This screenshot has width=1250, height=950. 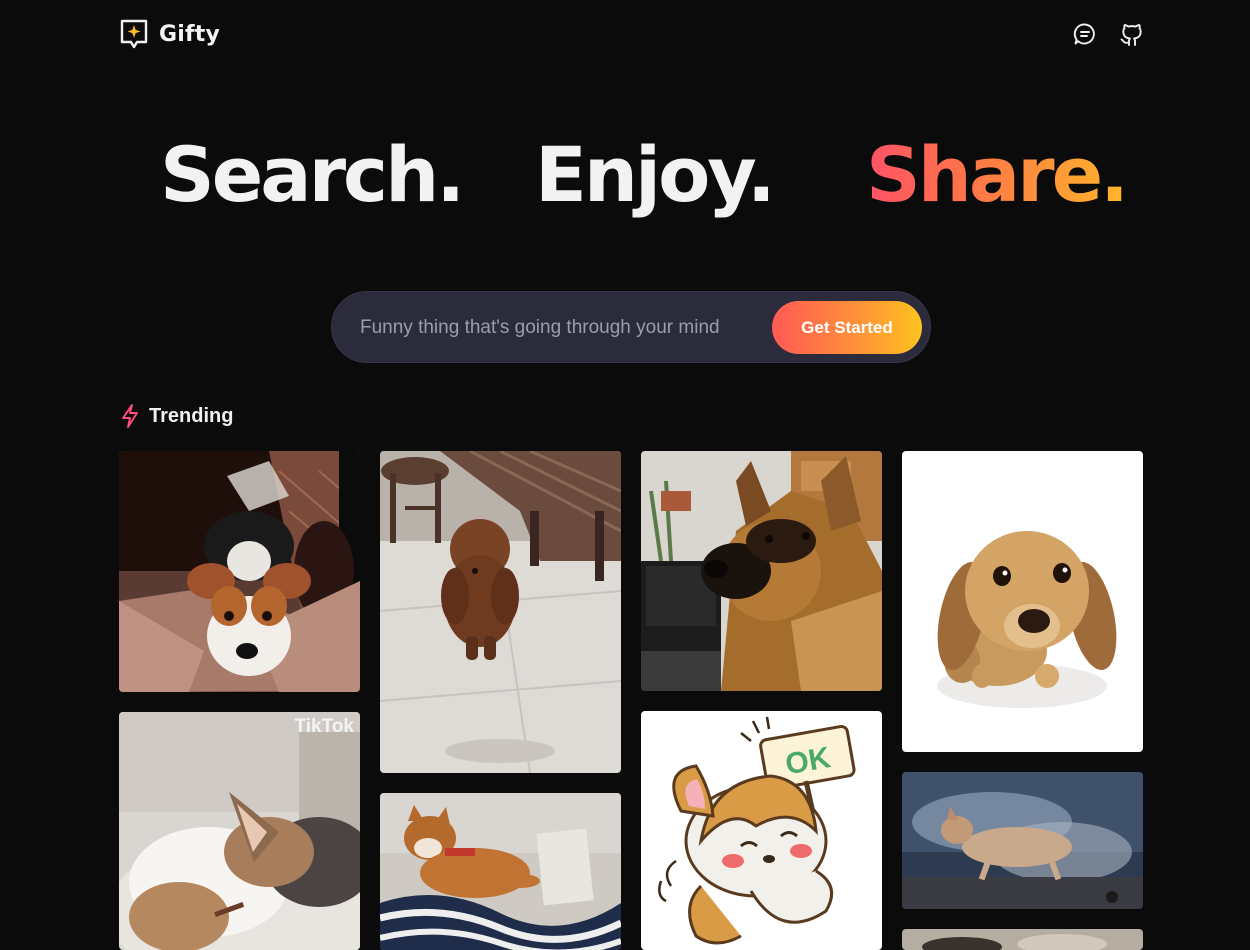 I want to click on gif-running-corgi, so click(x=1022, y=840).